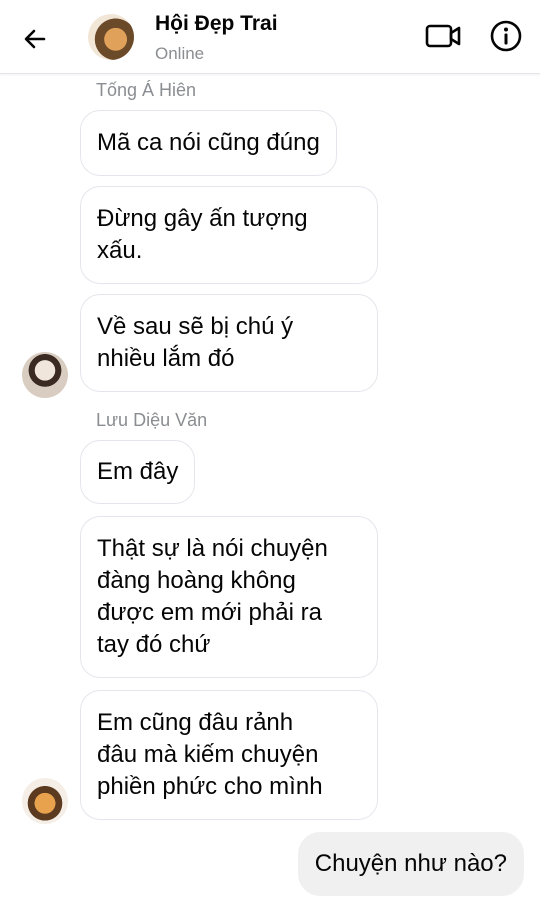  I want to click on message-text: Mã ca nói cũng đúng, so click(208, 142).